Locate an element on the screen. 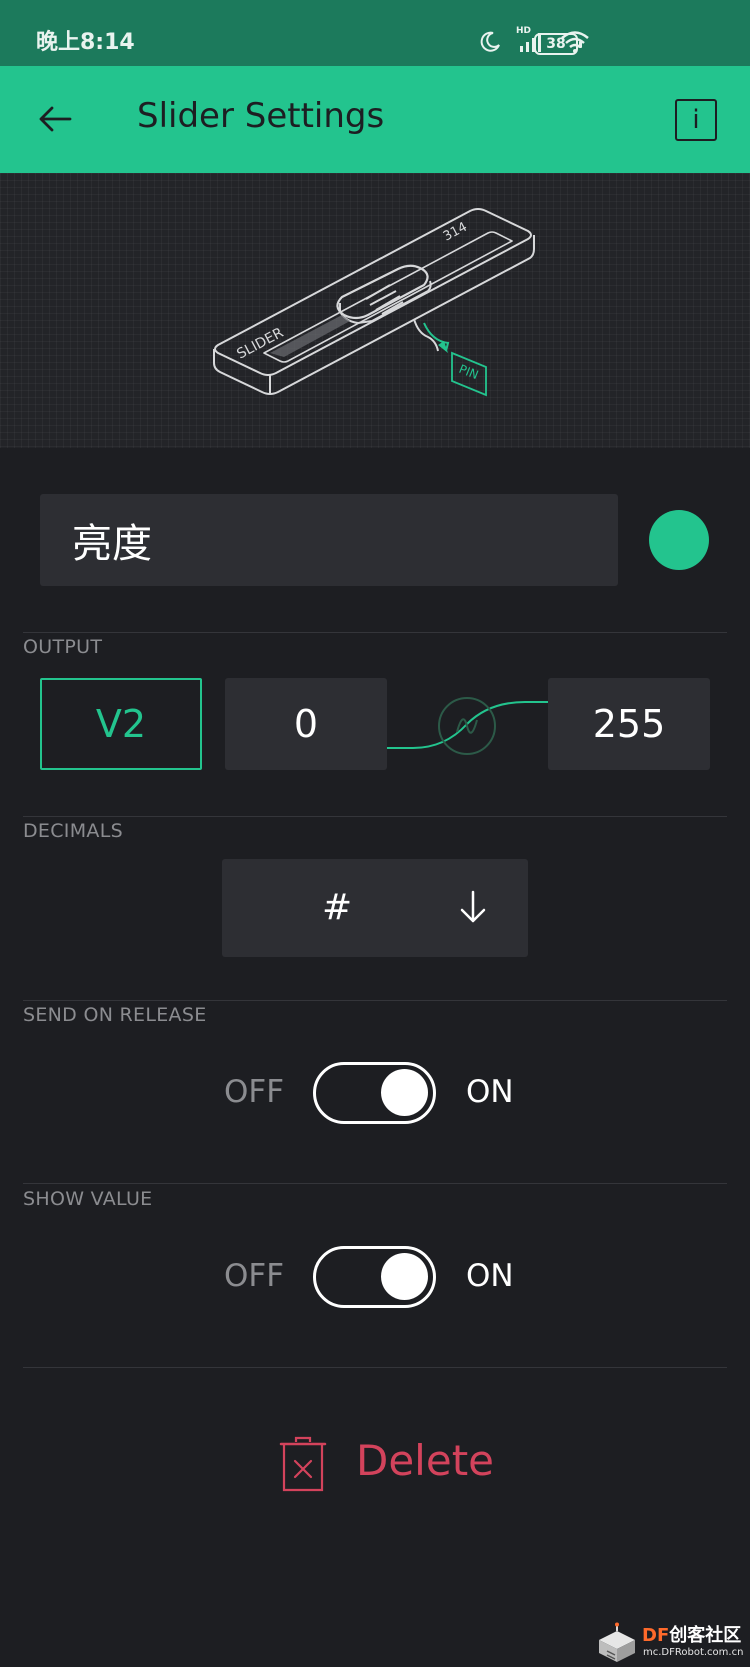  mapping-curve-icon is located at coordinates (467, 726).